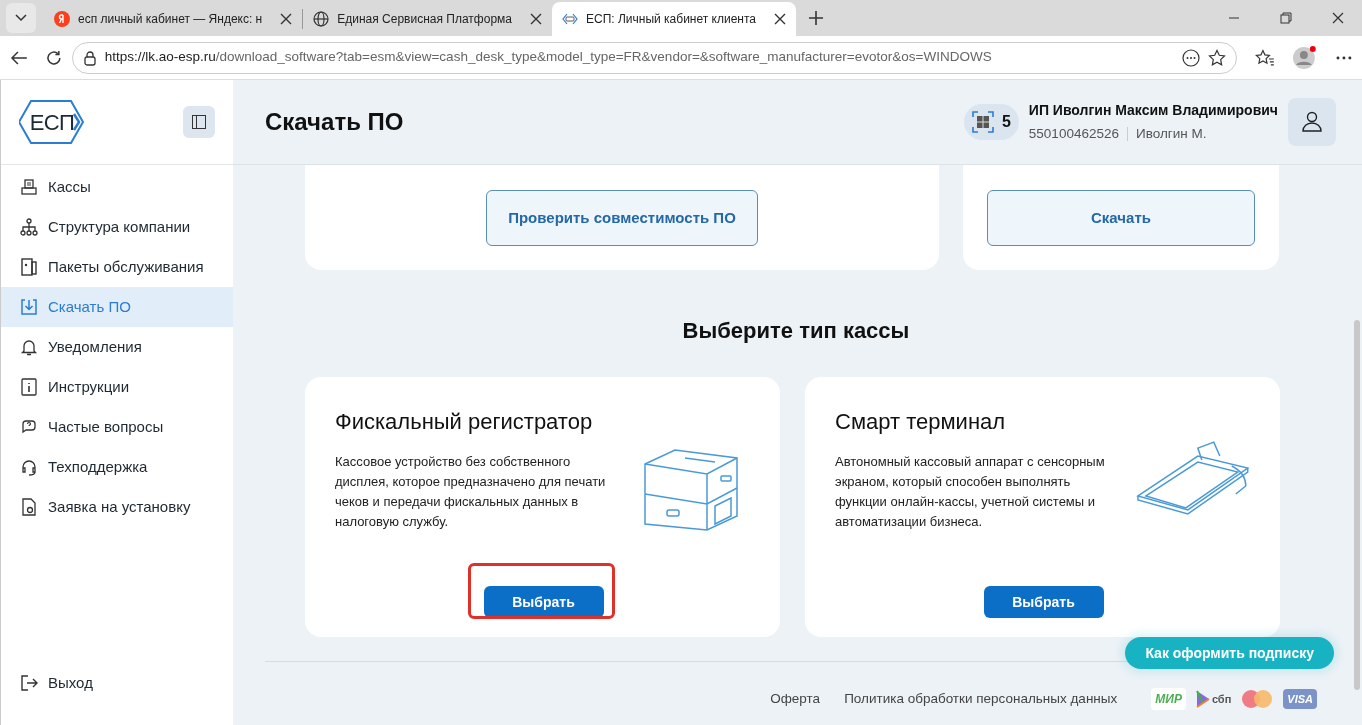 The height and width of the screenshot is (725, 1362). Describe the element at coordinates (1344, 57) in the screenshot. I see `menu-icon` at that location.